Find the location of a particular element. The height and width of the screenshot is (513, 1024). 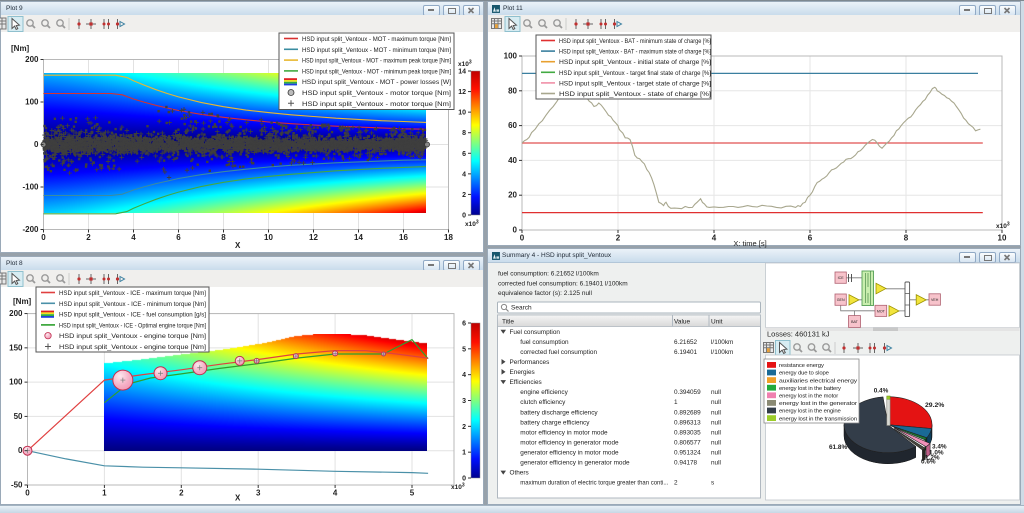

svg-text: 6.21652 is located at coordinates (686, 342).